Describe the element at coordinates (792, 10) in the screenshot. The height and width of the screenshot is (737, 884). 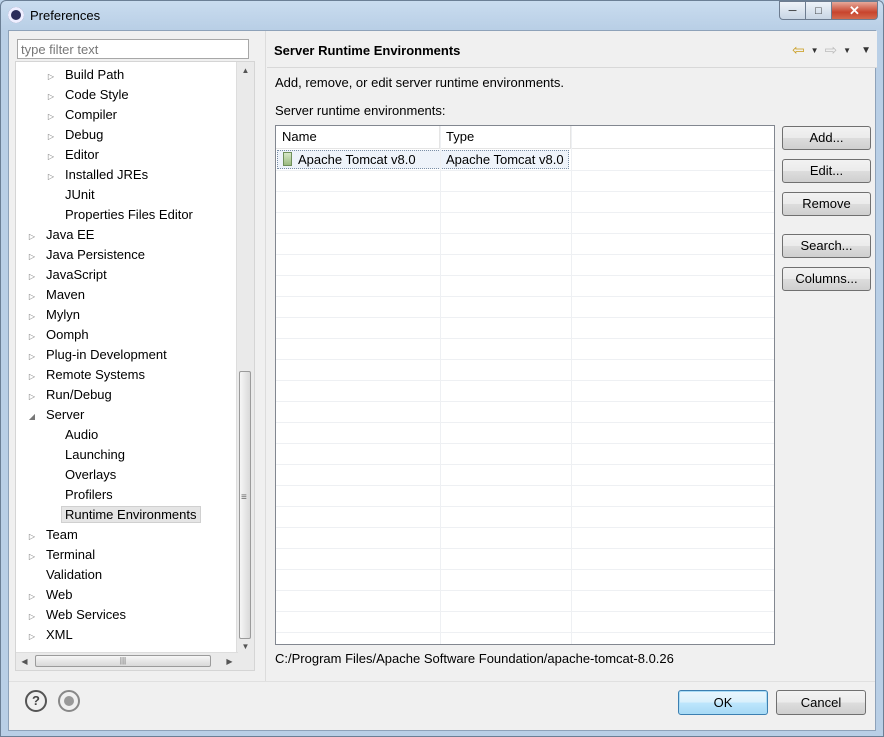
I see `minimize-button: ─` at that location.